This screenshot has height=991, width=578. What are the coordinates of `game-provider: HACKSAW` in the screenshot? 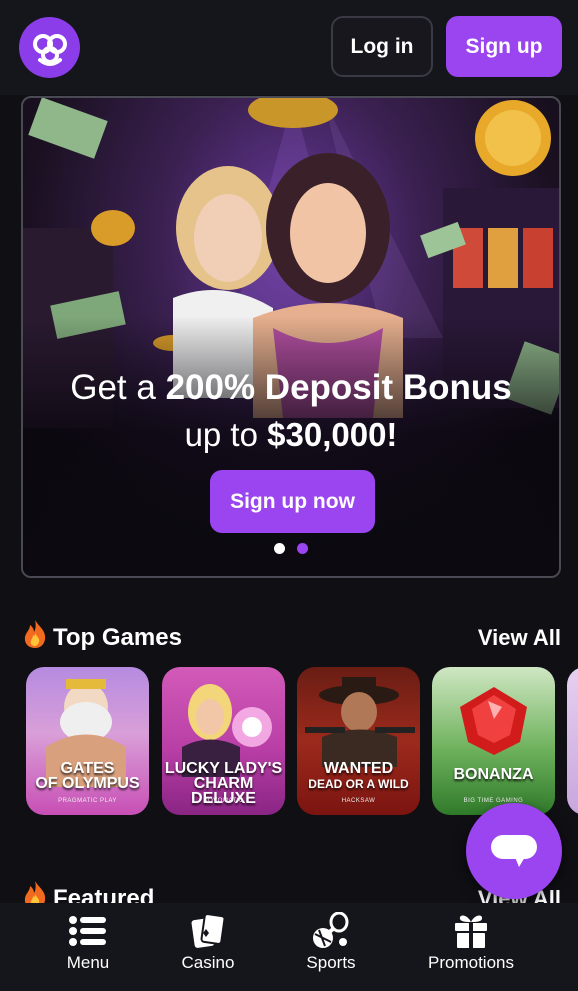 It's located at (358, 801).